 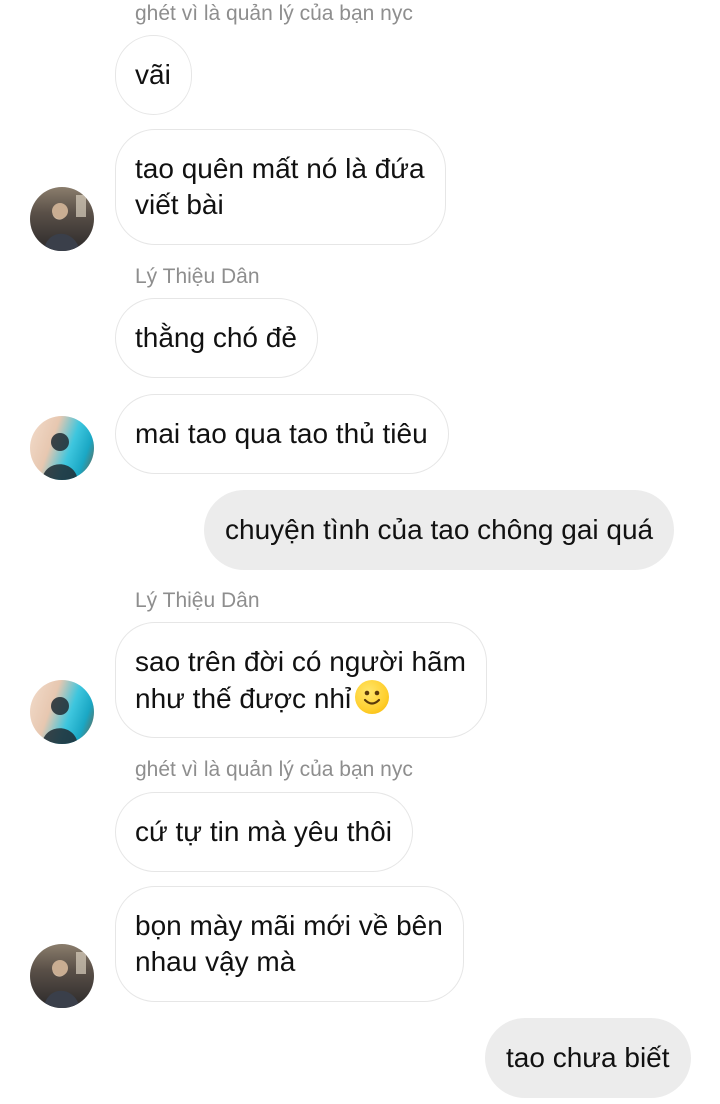 What do you see at coordinates (289, 925) in the screenshot?
I see `message-text: bọn mày mãi mới về bên` at bounding box center [289, 925].